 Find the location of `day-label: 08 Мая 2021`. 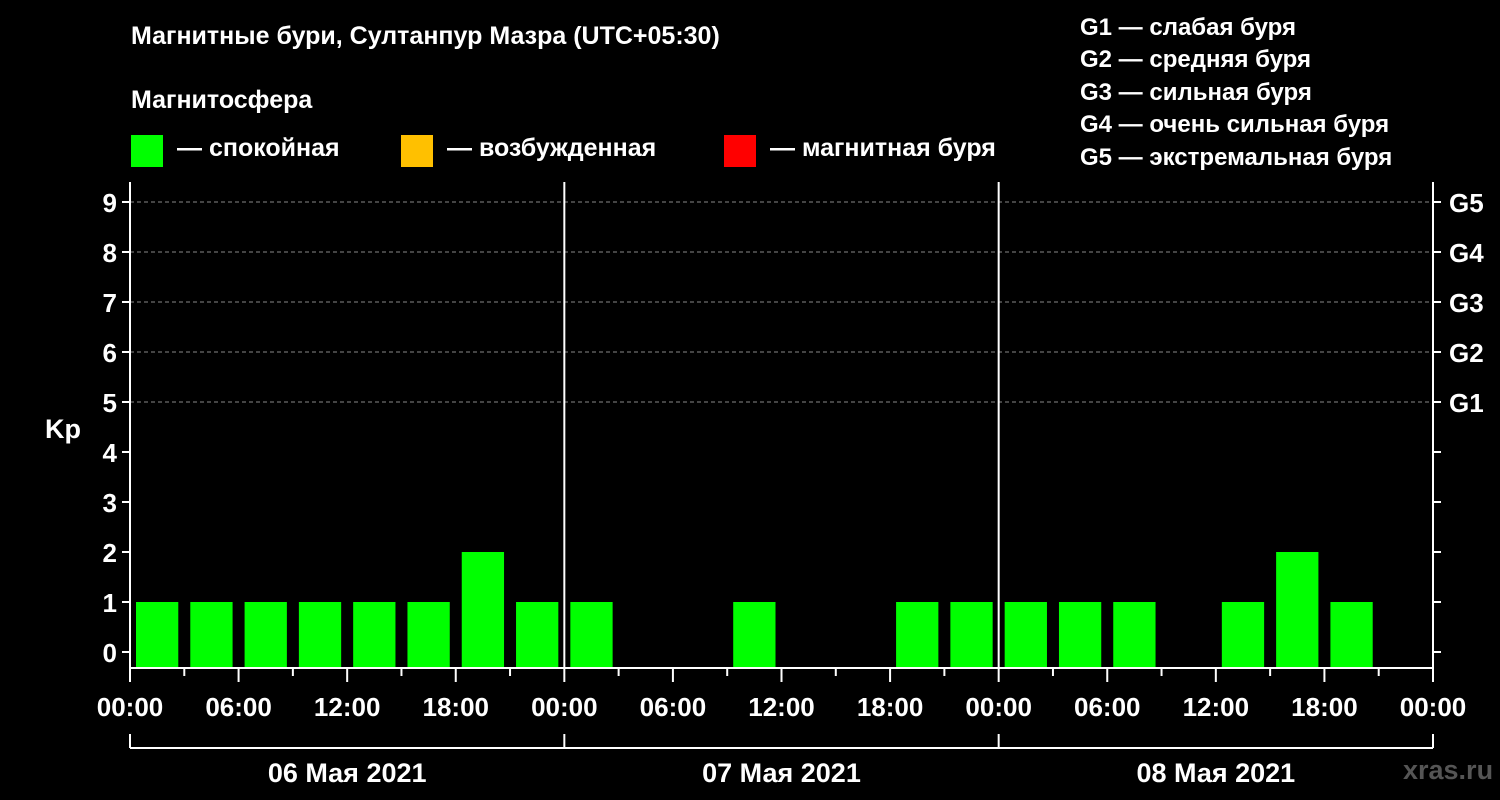

day-label: 08 Мая 2021 is located at coordinates (1215, 773).